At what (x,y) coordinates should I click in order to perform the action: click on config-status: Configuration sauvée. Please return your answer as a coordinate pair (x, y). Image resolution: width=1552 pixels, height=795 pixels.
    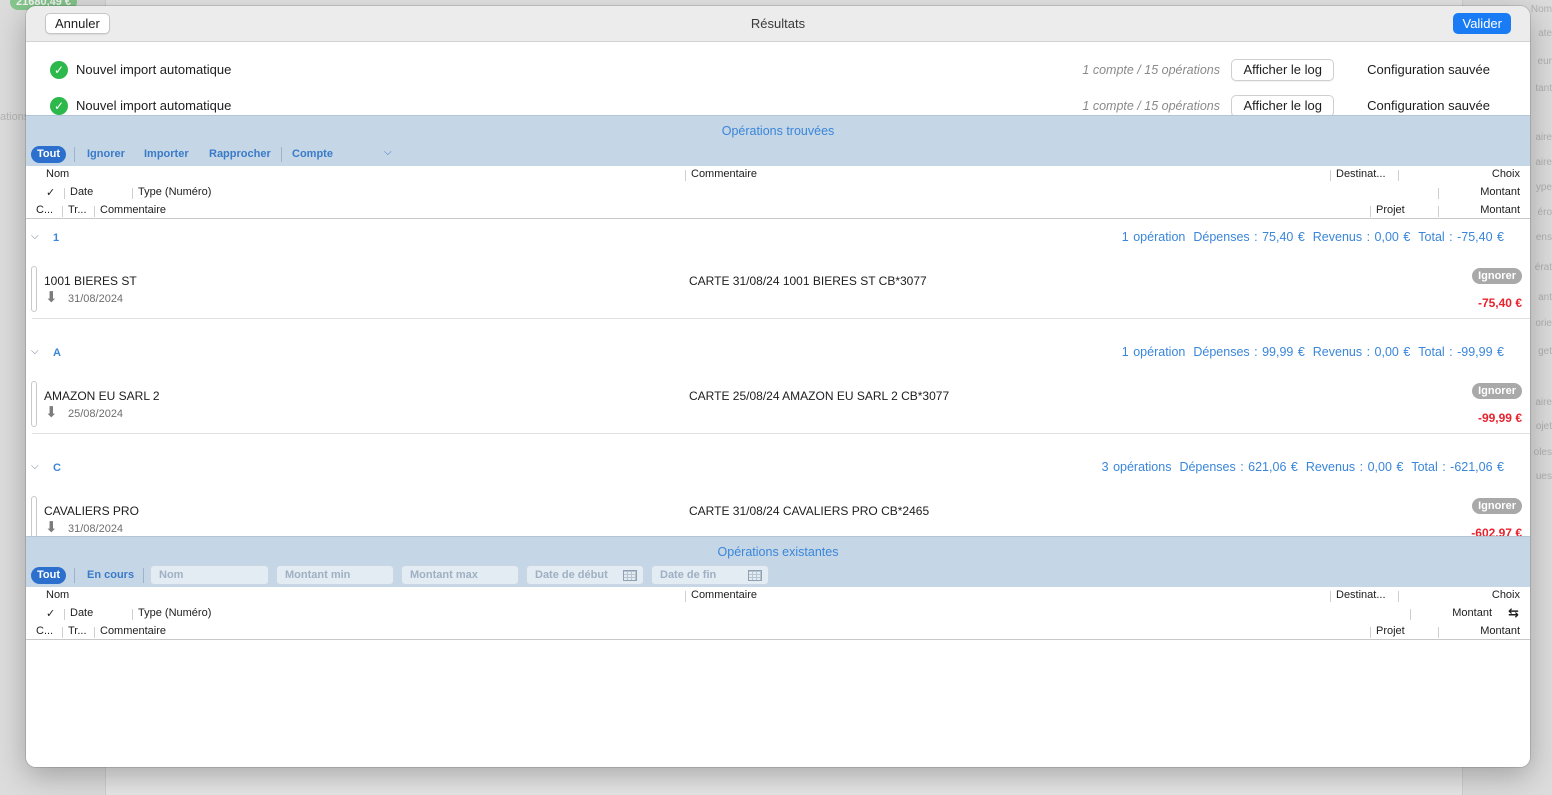
    Looking at the image, I should click on (1428, 69).